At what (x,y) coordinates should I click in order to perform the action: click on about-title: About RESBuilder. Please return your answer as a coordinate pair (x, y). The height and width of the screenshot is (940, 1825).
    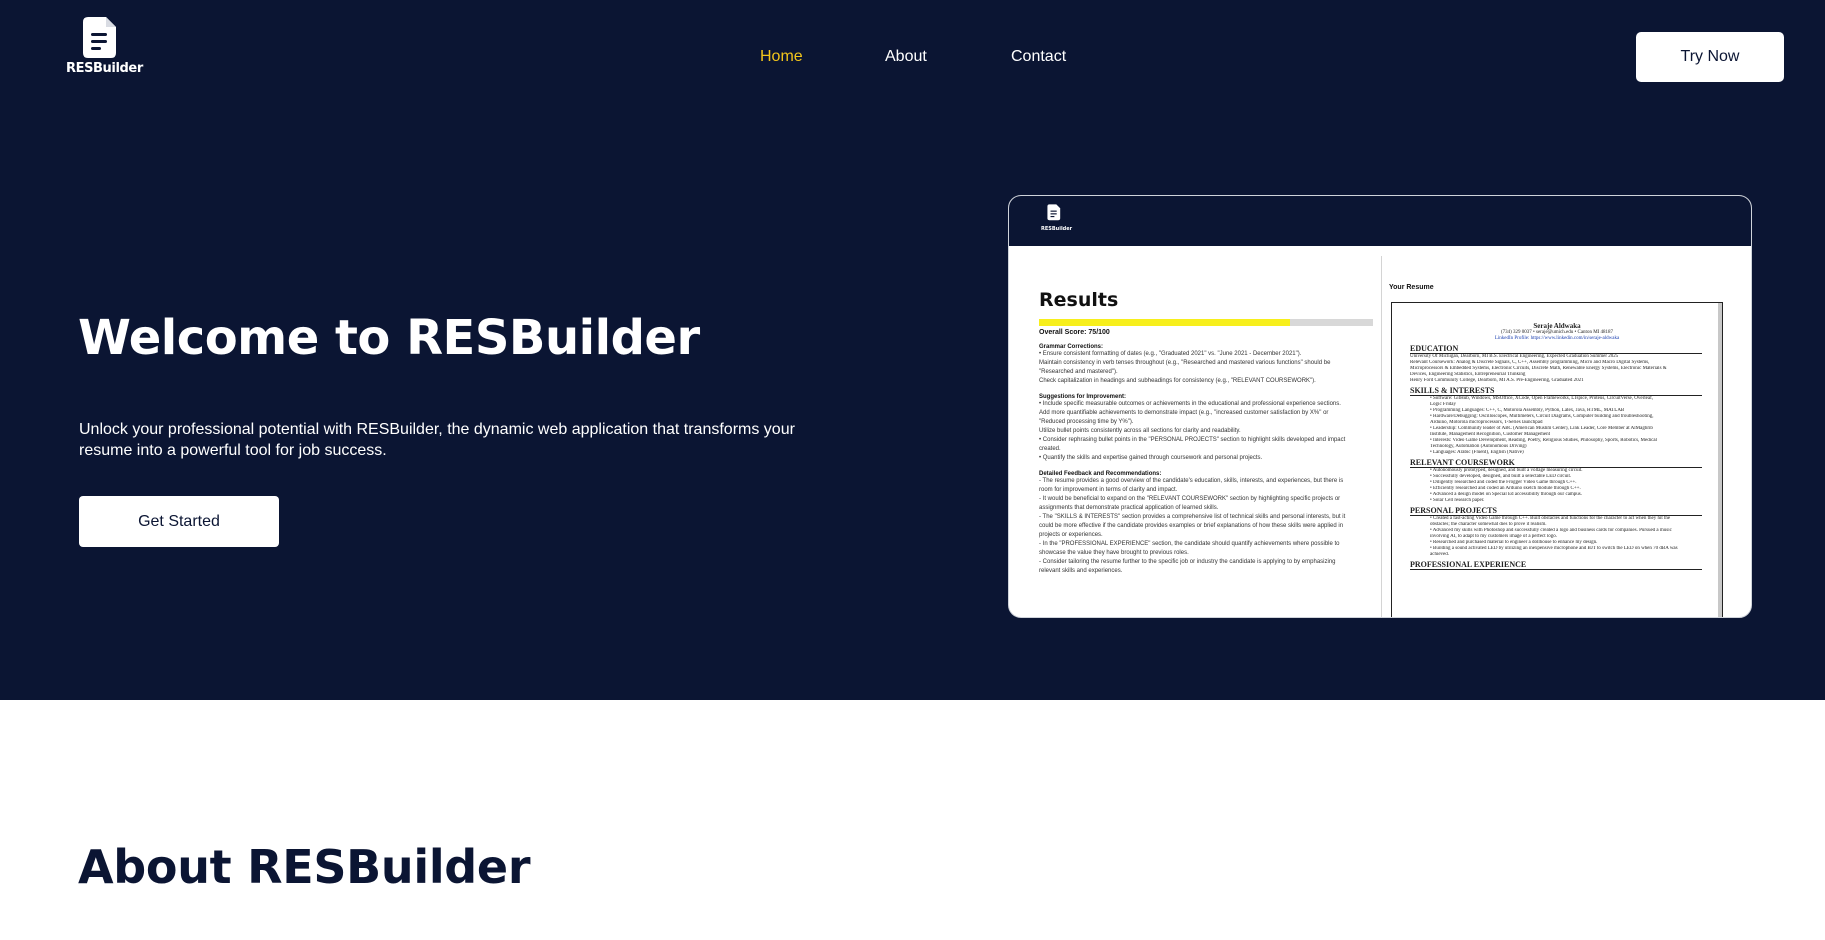
    Looking at the image, I should click on (304, 867).